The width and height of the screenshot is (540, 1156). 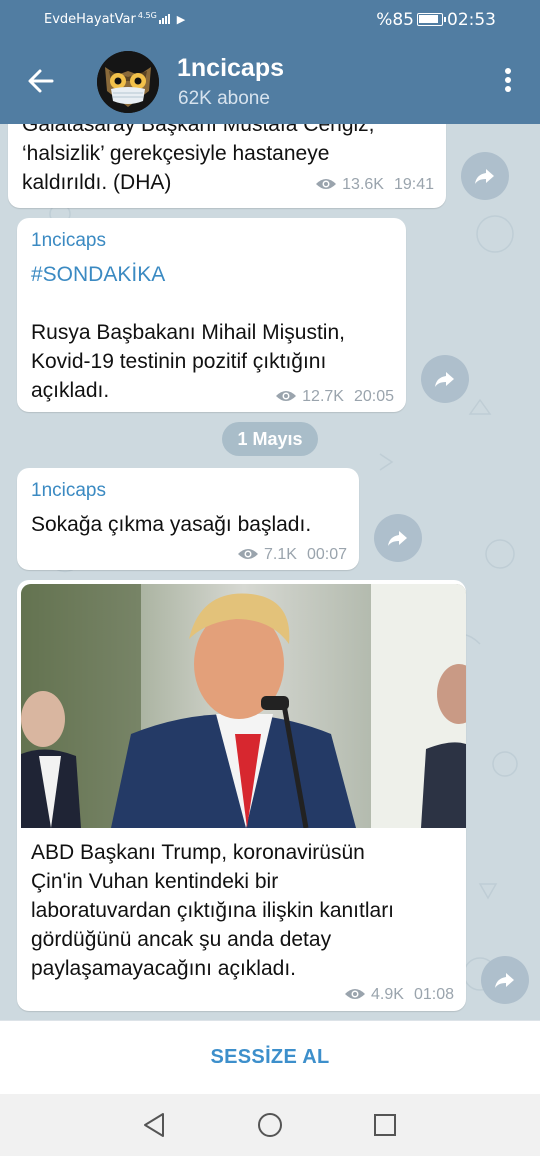 I want to click on message-time: 20:05, so click(x=373, y=396).